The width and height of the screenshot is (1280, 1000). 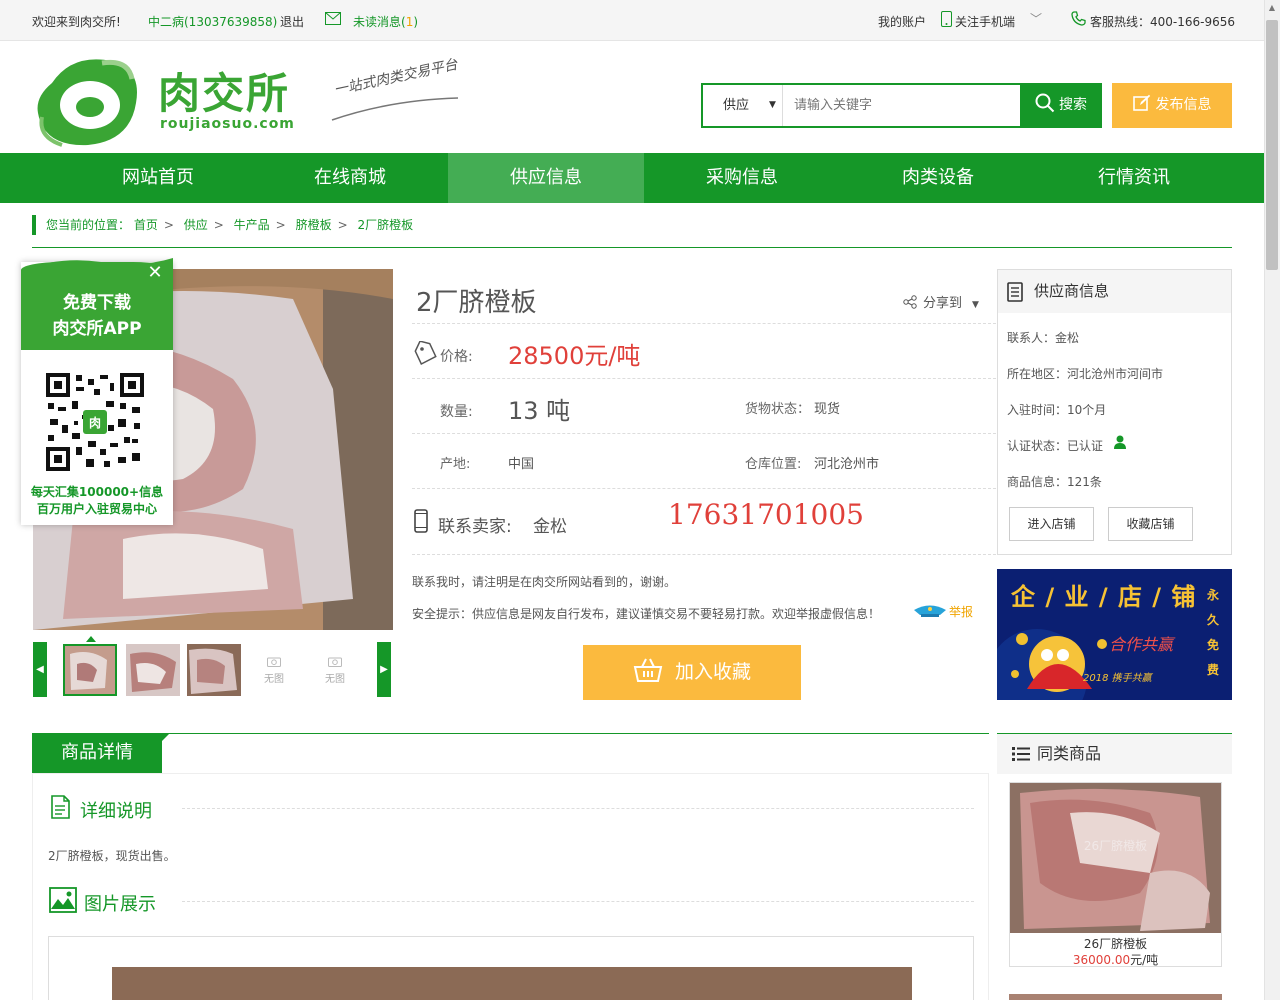 I want to click on nav-home: 网站首页, so click(x=158, y=178).